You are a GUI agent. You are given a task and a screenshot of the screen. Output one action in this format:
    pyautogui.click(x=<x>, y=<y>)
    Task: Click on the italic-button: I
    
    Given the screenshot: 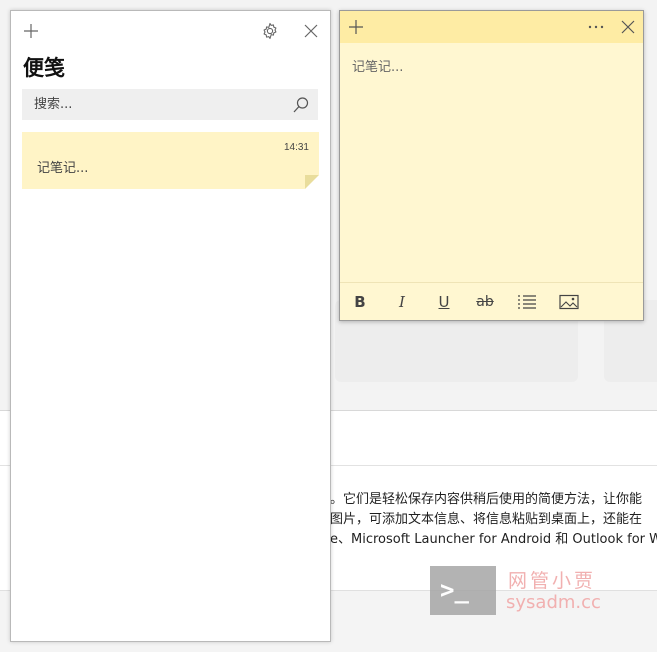 What is the action you would take?
    pyautogui.click(x=402, y=302)
    